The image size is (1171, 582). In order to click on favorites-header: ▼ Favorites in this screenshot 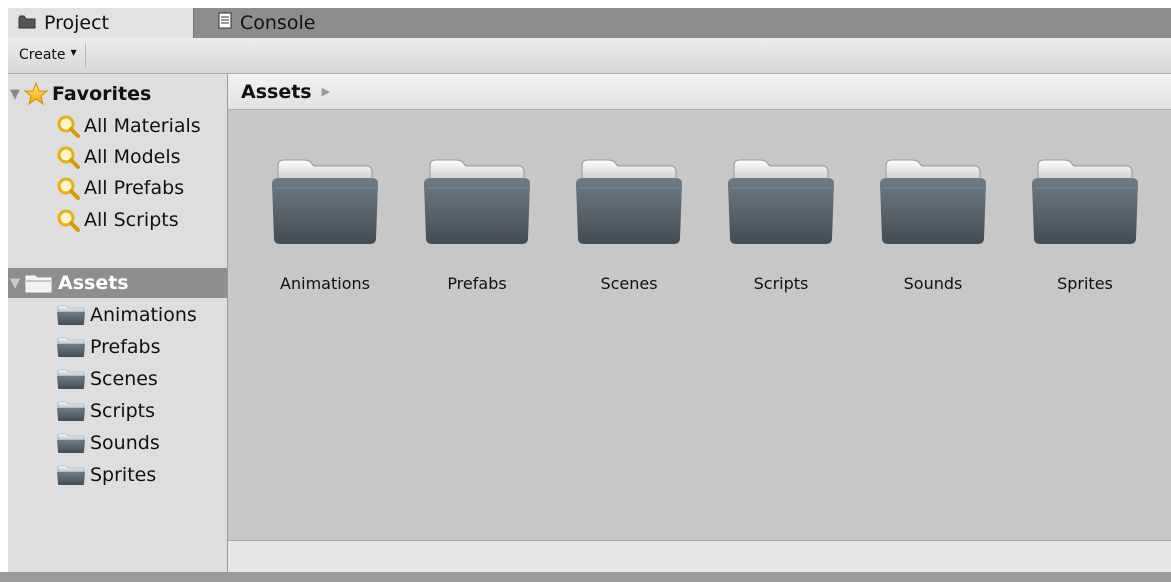, I will do `click(79, 94)`.